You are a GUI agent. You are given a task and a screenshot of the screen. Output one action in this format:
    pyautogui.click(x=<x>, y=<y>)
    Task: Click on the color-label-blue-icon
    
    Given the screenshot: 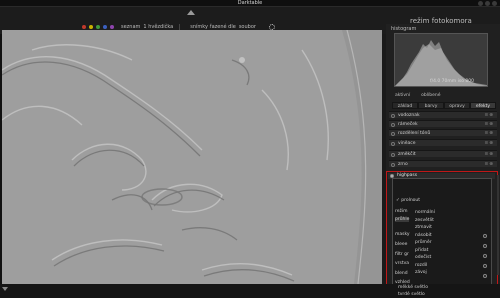 What is the action you would take?
    pyautogui.click(x=105, y=27)
    